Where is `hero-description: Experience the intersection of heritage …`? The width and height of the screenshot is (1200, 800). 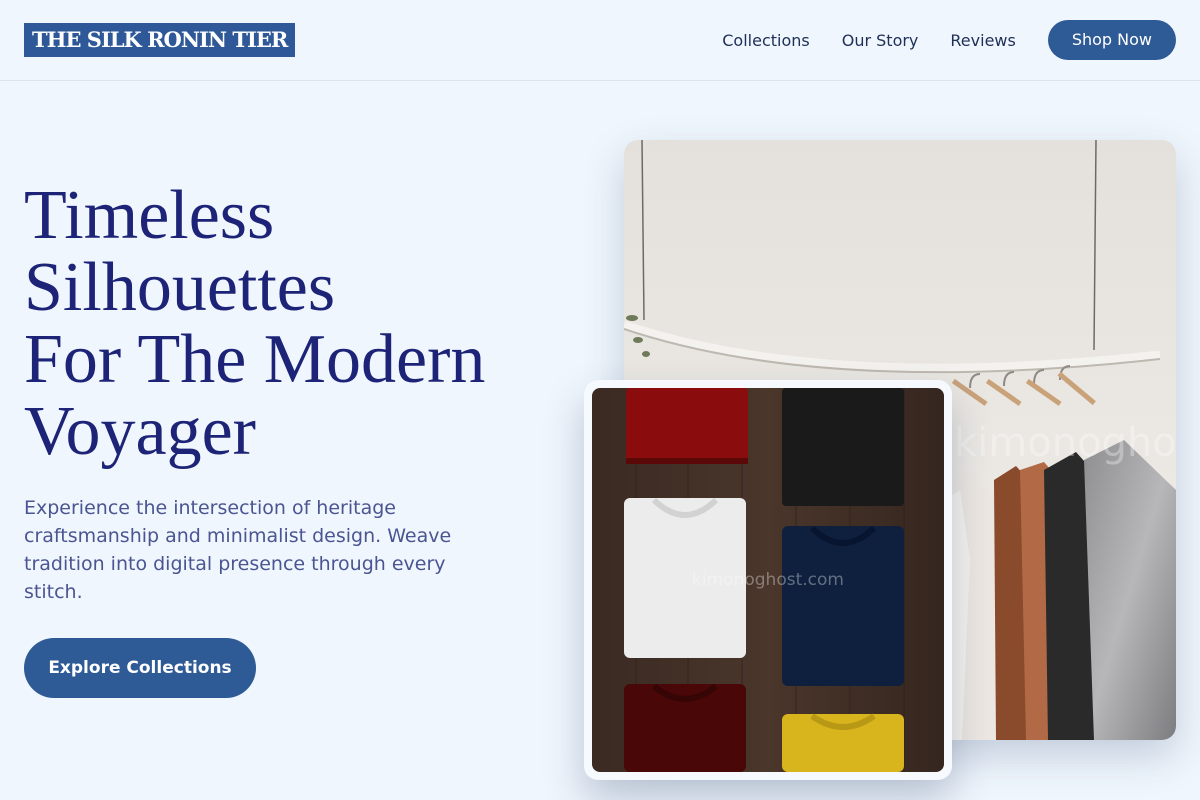 hero-description: Experience the intersection of heritage … is located at coordinates (238, 550).